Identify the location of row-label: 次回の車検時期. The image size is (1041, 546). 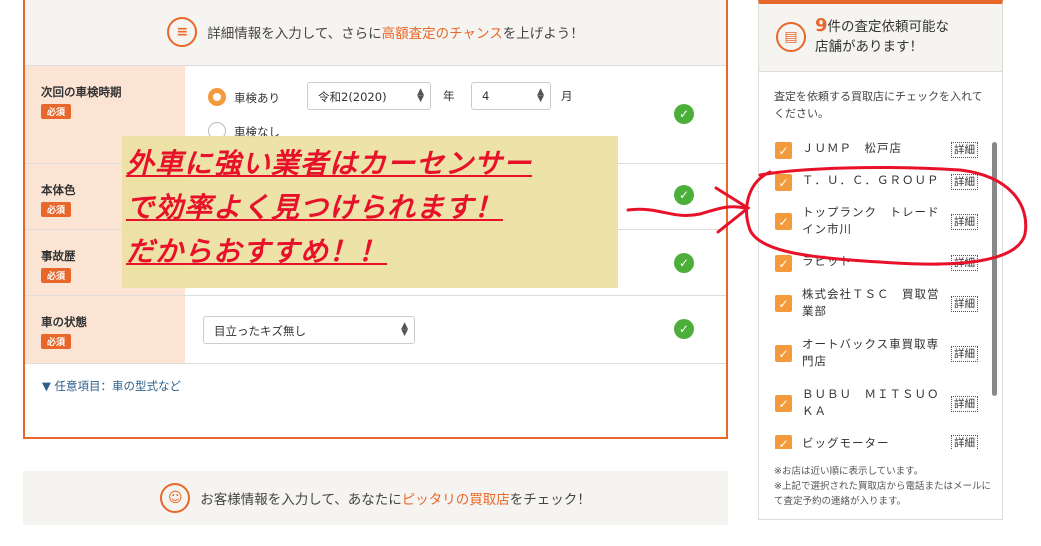
(81, 92).